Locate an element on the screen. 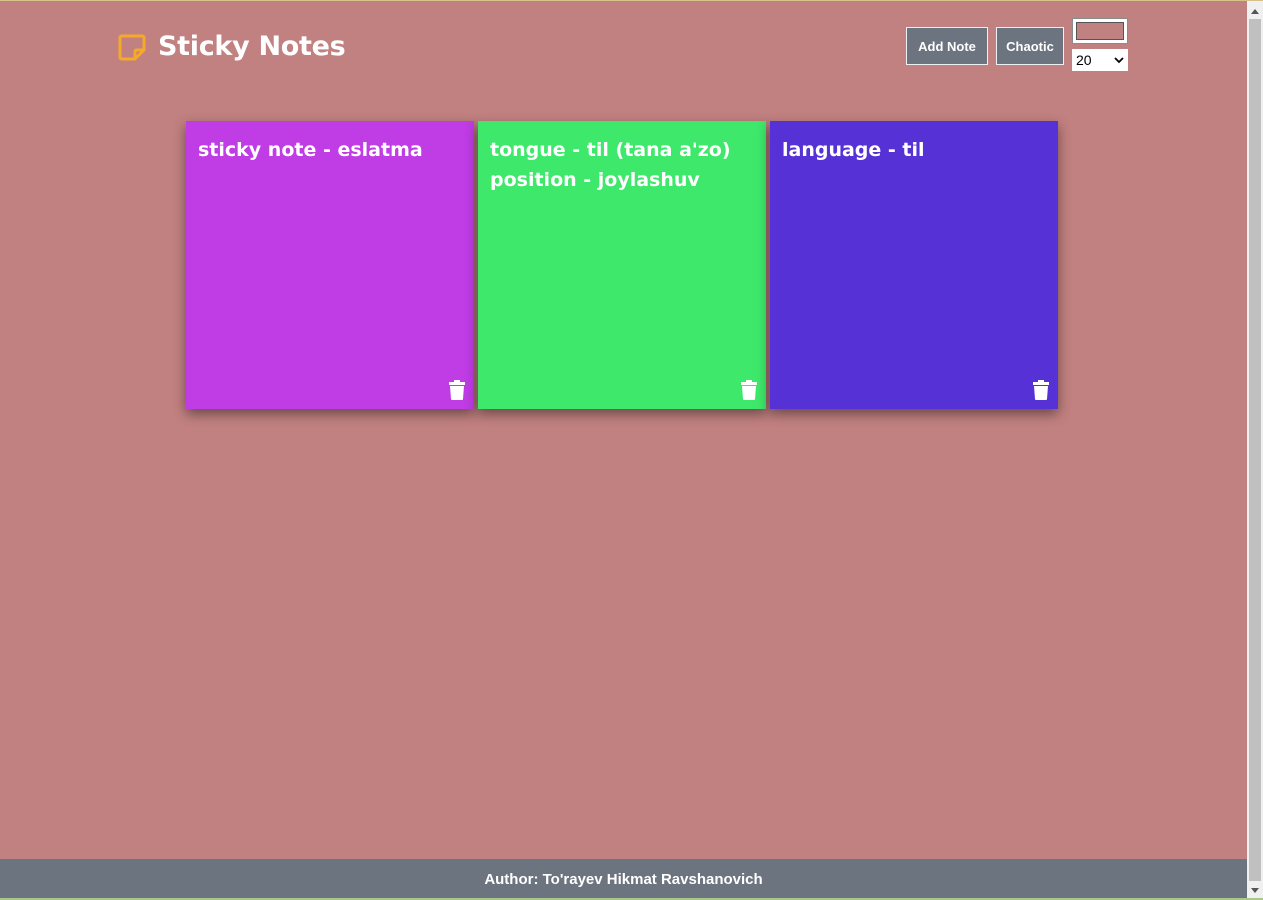 The height and width of the screenshot is (900, 1263). sticky-note: language - til is located at coordinates (914, 265).